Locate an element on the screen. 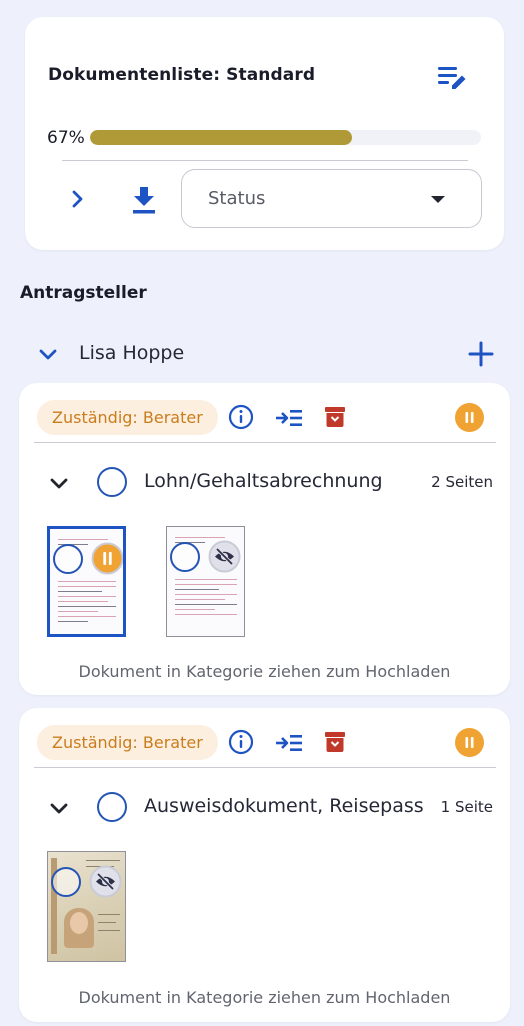 This screenshot has width=524, height=1026. page-count: 2 Seiten is located at coordinates (462, 482).